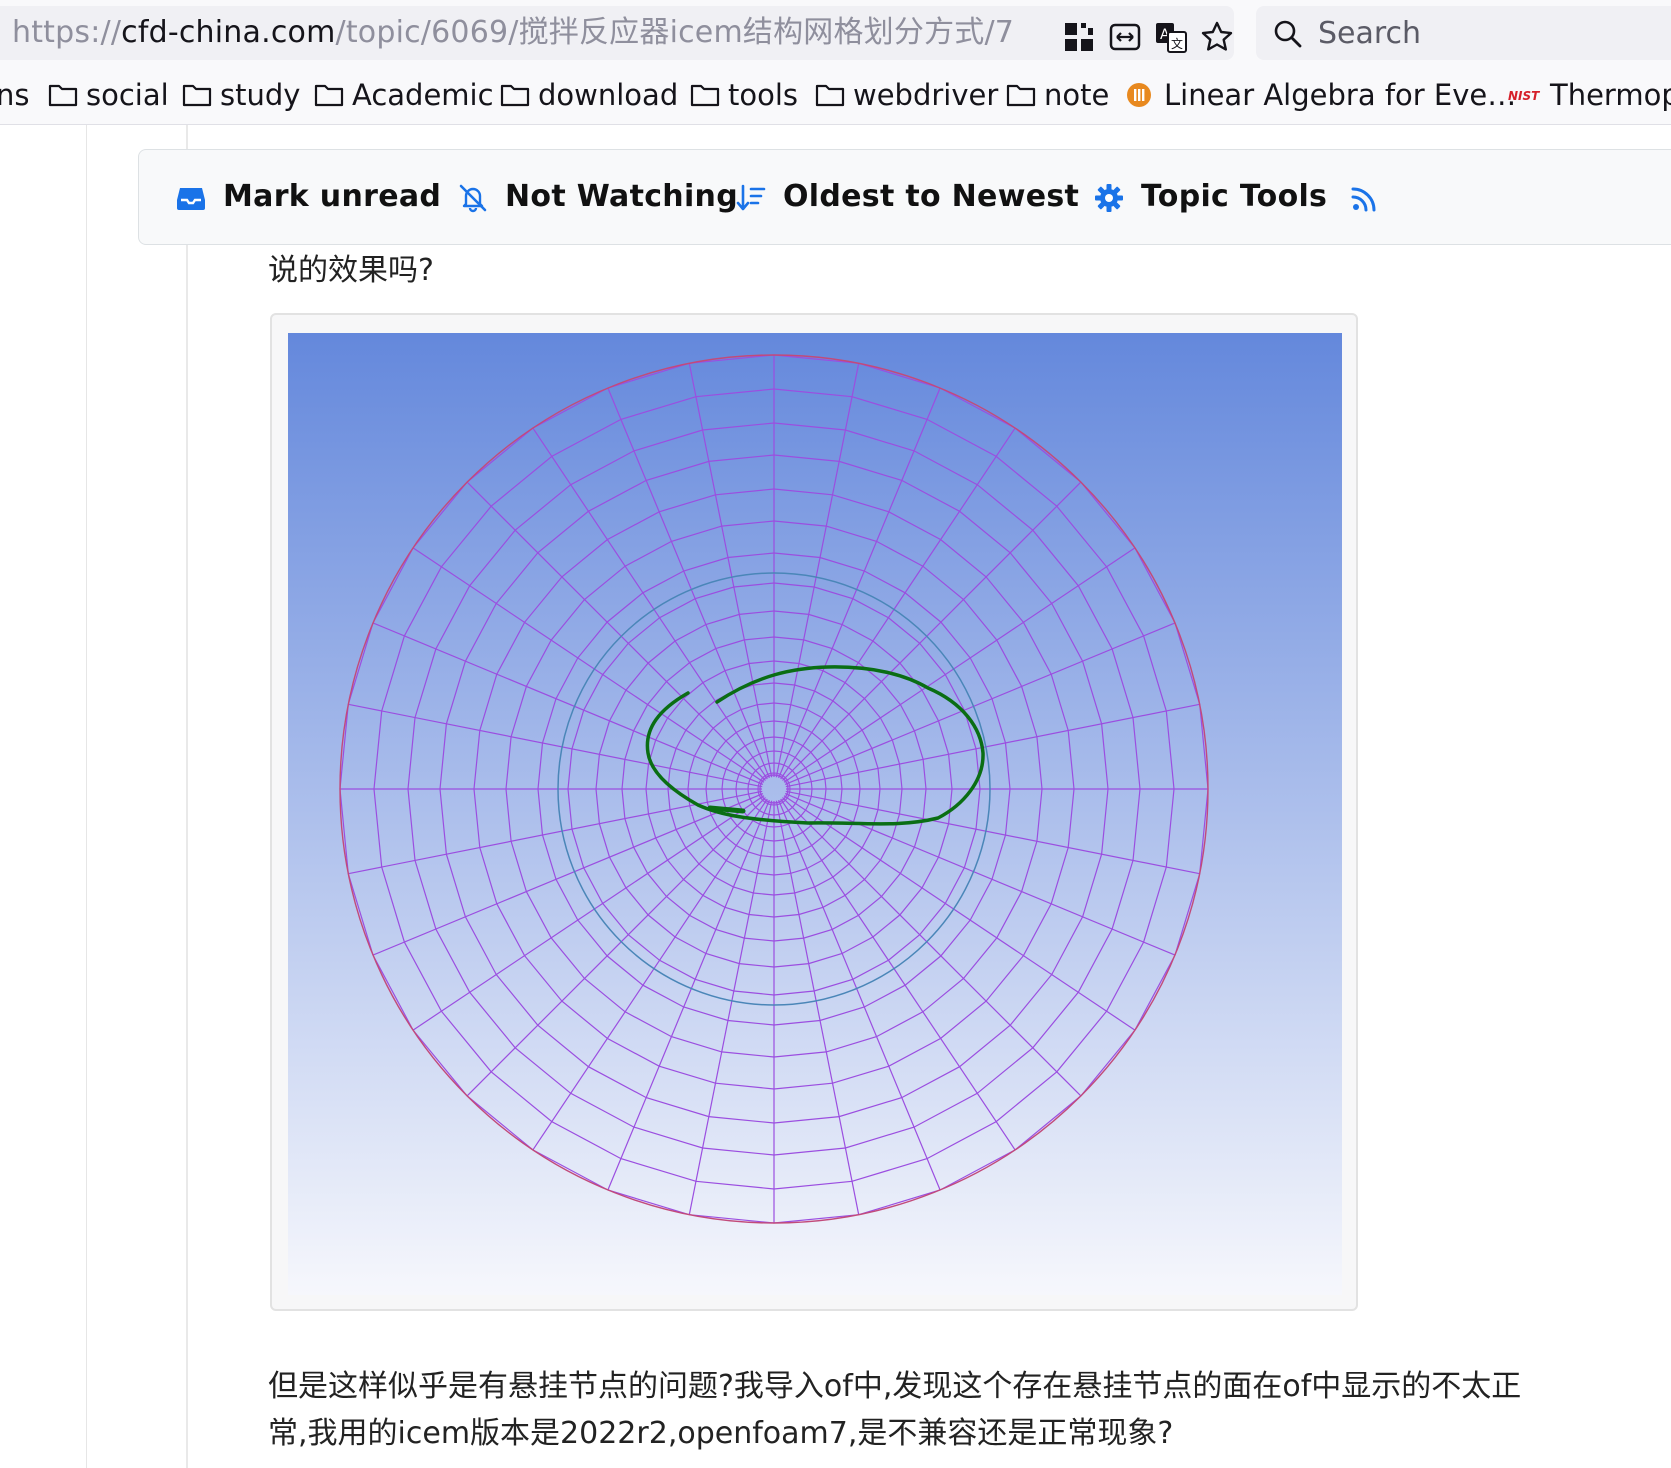  What do you see at coordinates (15, 95) in the screenshot?
I see `bookmark-item: ns` at bounding box center [15, 95].